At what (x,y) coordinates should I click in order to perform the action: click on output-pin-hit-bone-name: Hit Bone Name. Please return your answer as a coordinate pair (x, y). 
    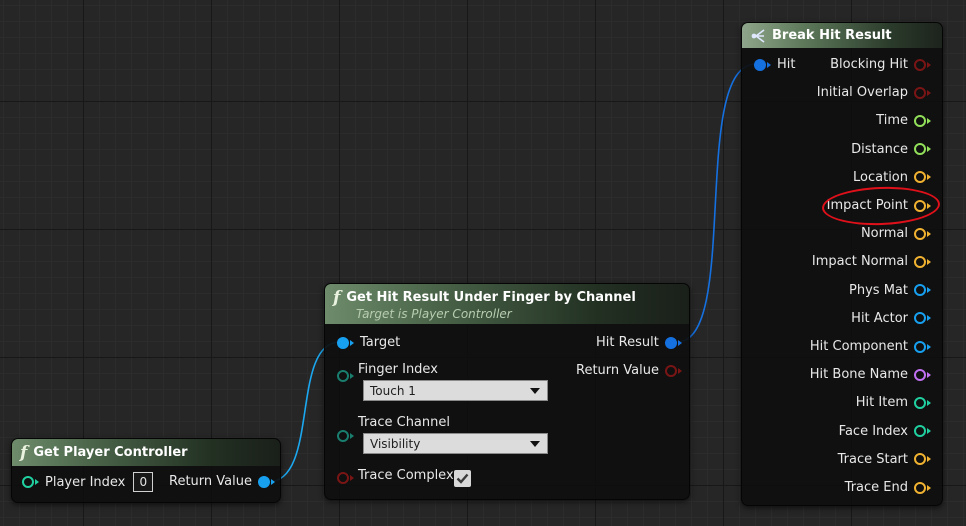
    Looking at the image, I should click on (870, 374).